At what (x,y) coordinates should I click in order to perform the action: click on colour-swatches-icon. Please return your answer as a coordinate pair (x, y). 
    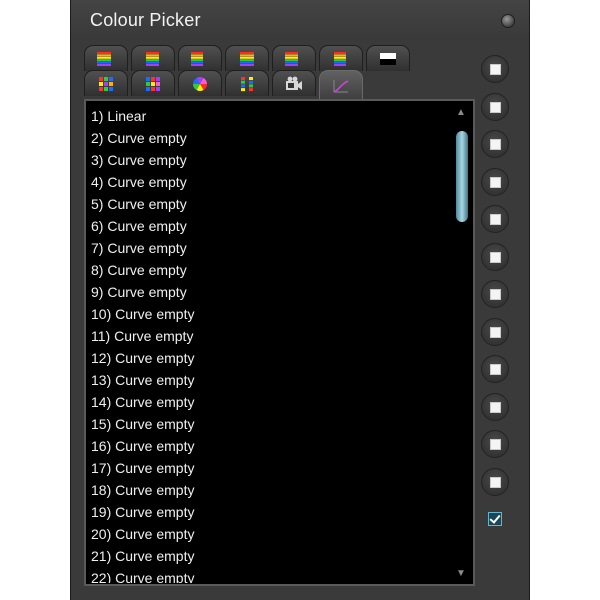
    Looking at the image, I should click on (247, 84).